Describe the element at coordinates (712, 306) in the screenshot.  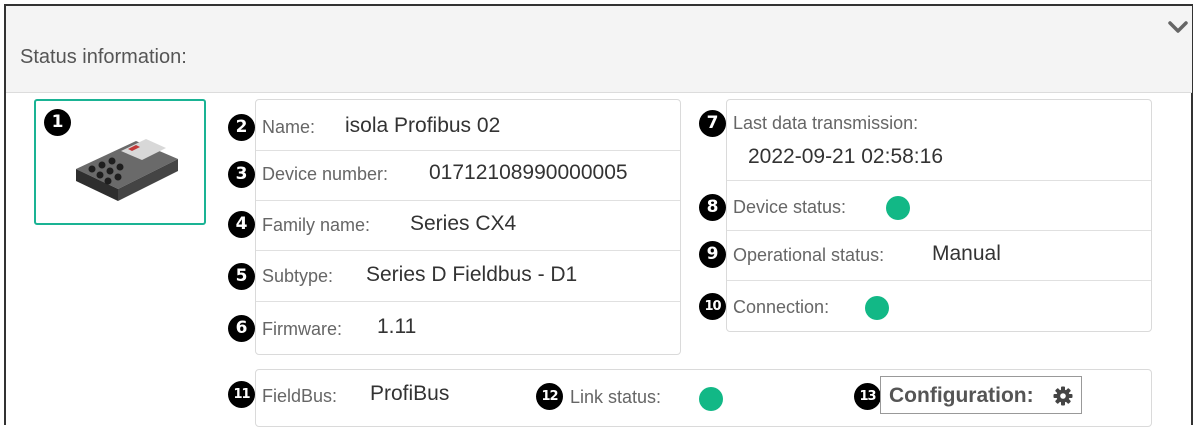
I see `callout-badge: 10` at that location.